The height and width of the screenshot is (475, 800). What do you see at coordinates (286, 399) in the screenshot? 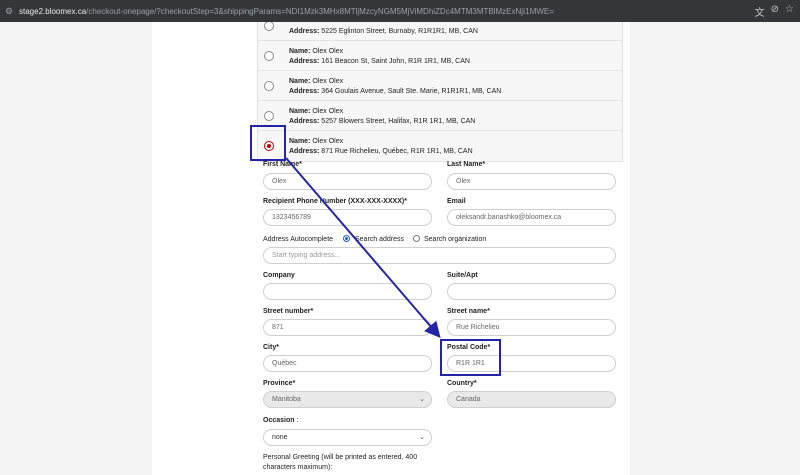
I see `province-value: Manitoba` at bounding box center [286, 399].